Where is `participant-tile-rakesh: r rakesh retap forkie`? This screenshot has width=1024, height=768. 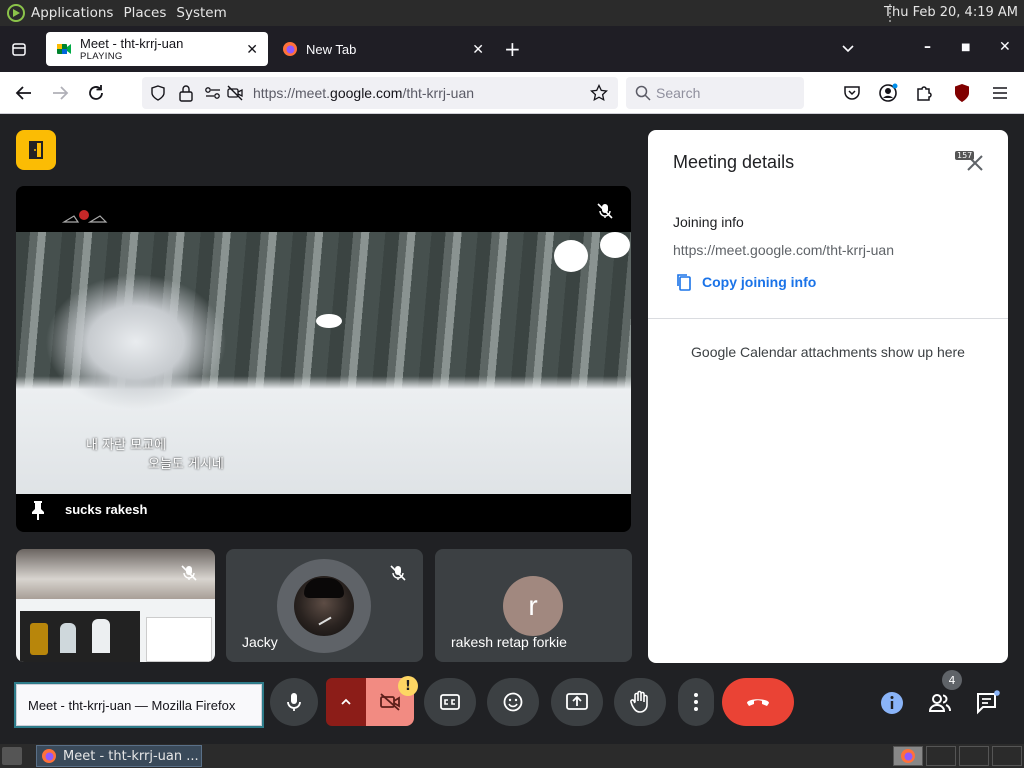 participant-tile-rakesh: r rakesh retap forkie is located at coordinates (533, 605).